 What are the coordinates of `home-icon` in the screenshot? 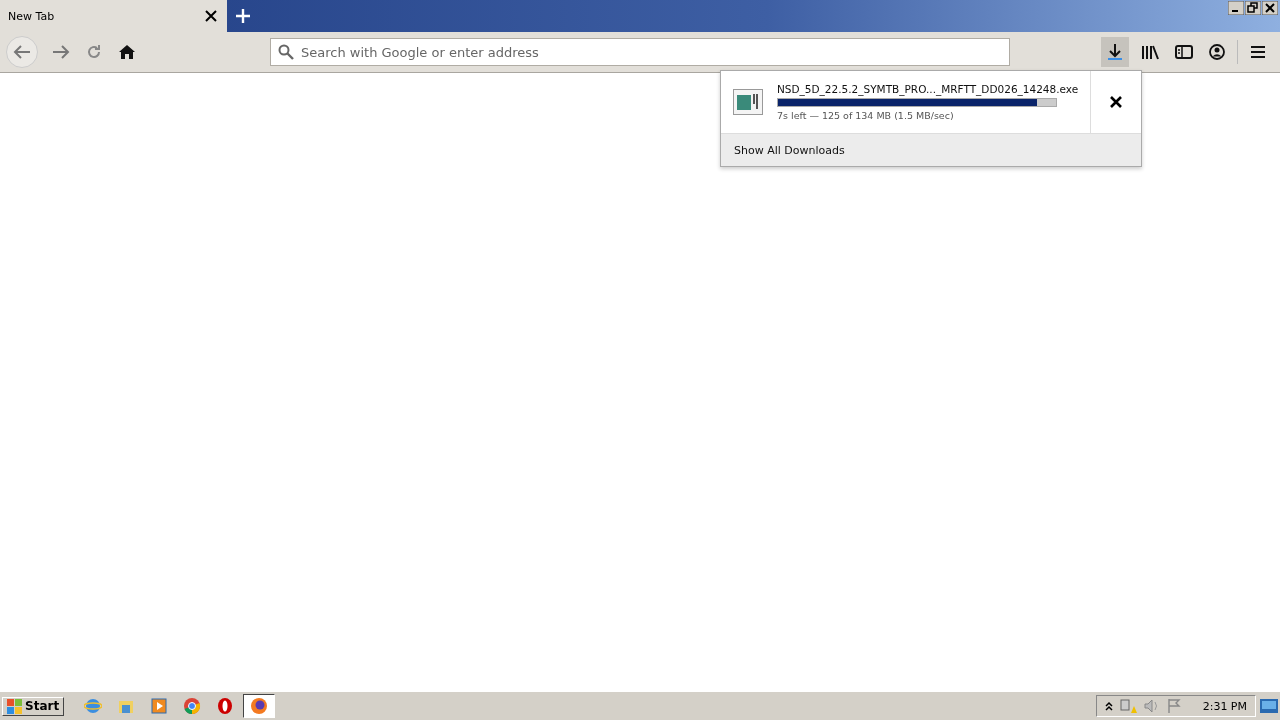 It's located at (127, 52).